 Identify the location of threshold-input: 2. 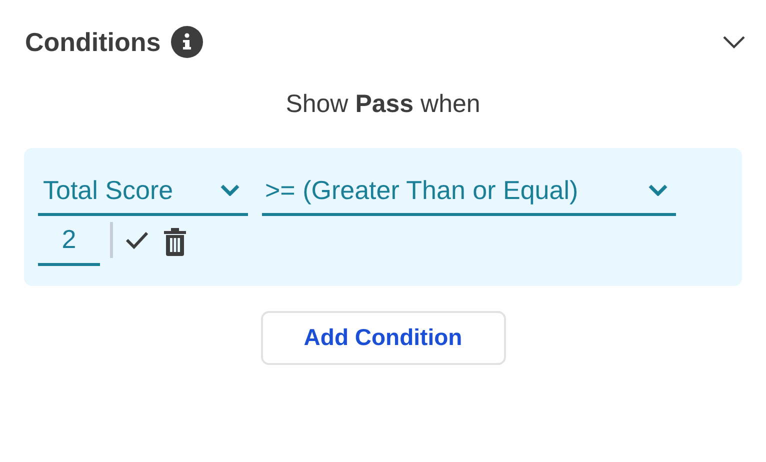
(69, 244).